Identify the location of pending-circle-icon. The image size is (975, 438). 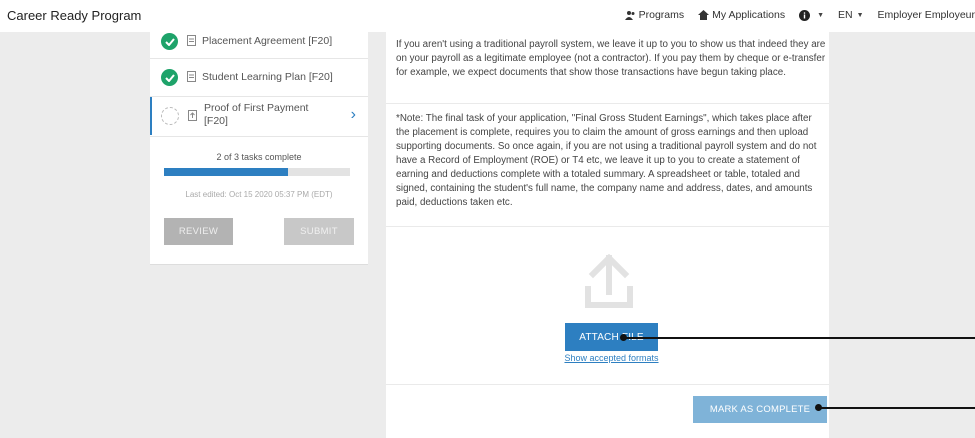
(170, 116).